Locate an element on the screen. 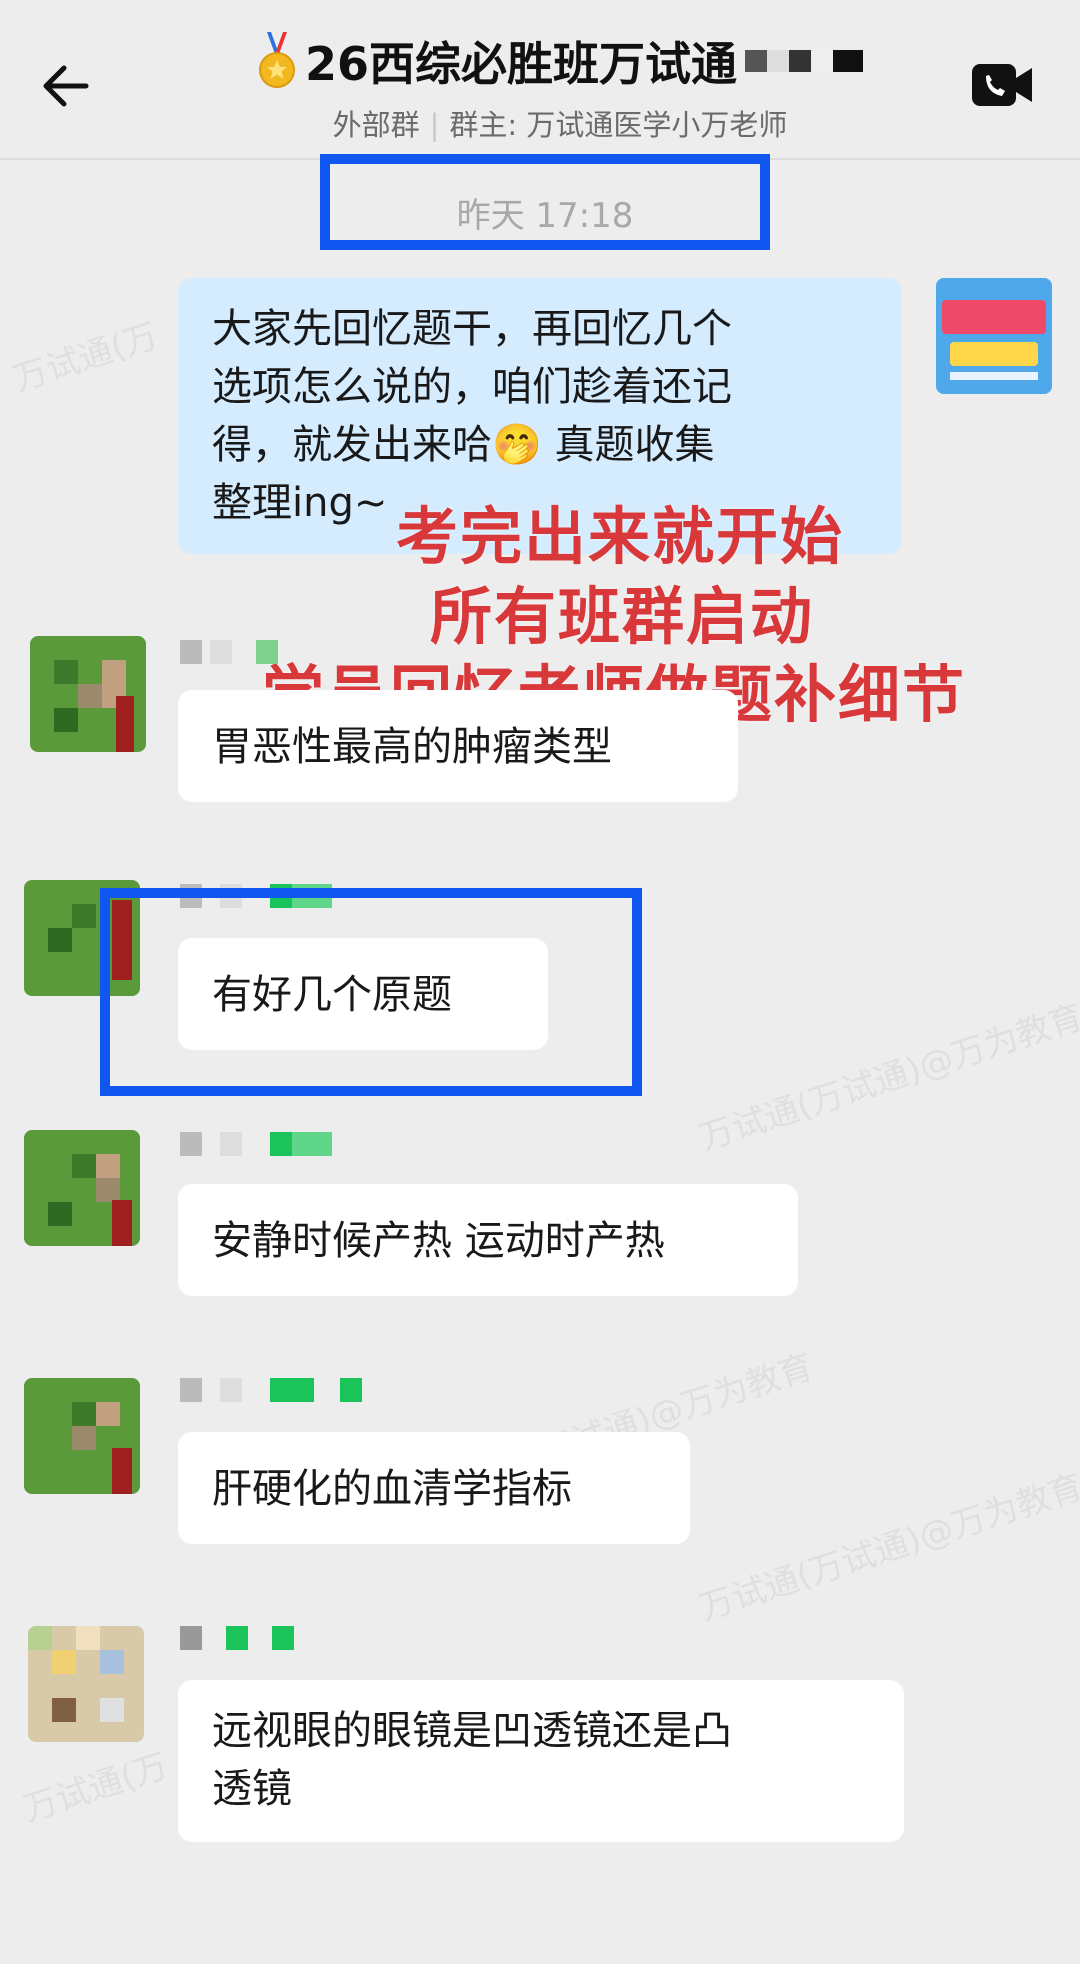  account-logo-icon is located at coordinates (994, 336).